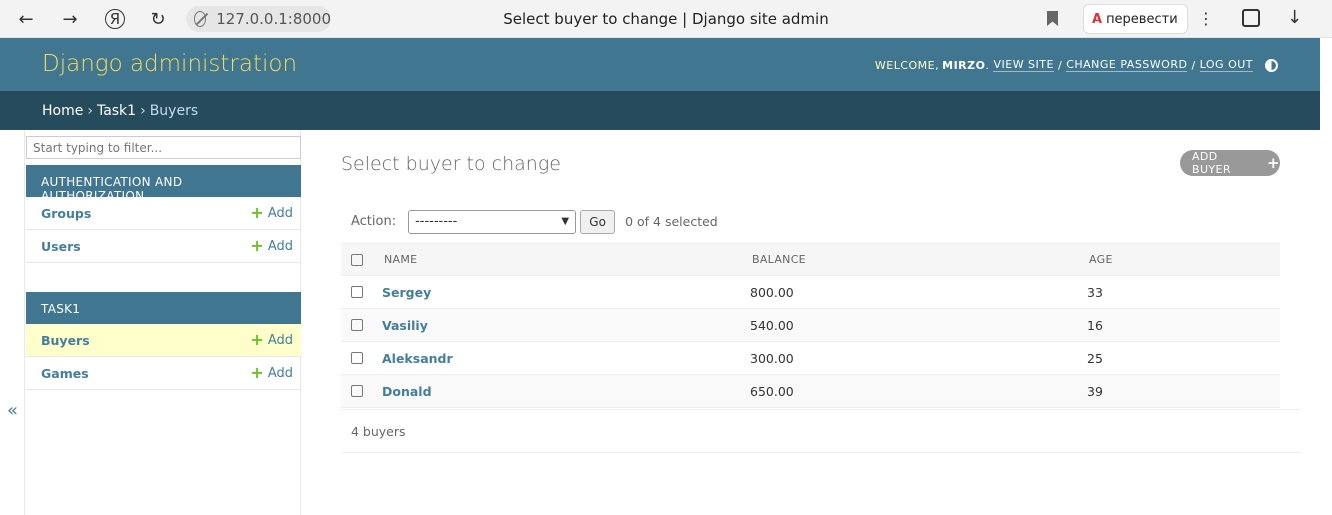 Image resolution: width=1332 pixels, height=515 pixels. Describe the element at coordinates (436, 221) in the screenshot. I see `action-selected-value: ---------` at that location.